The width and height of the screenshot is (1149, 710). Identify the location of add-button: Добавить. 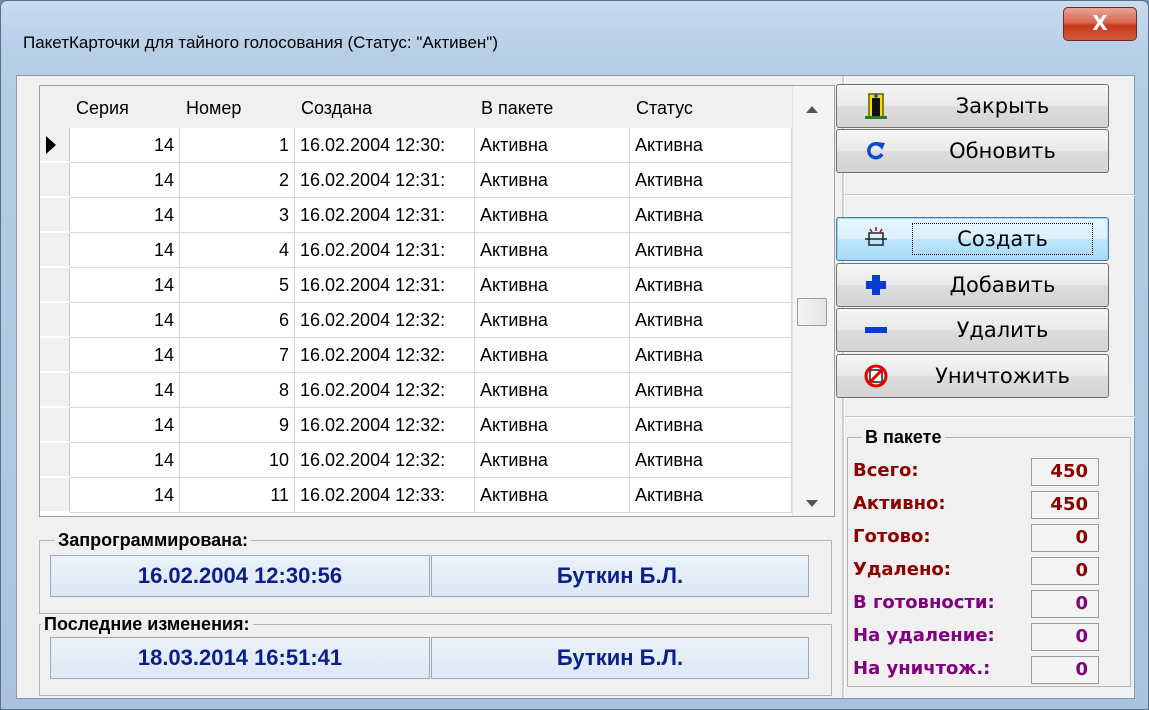
(972, 285).